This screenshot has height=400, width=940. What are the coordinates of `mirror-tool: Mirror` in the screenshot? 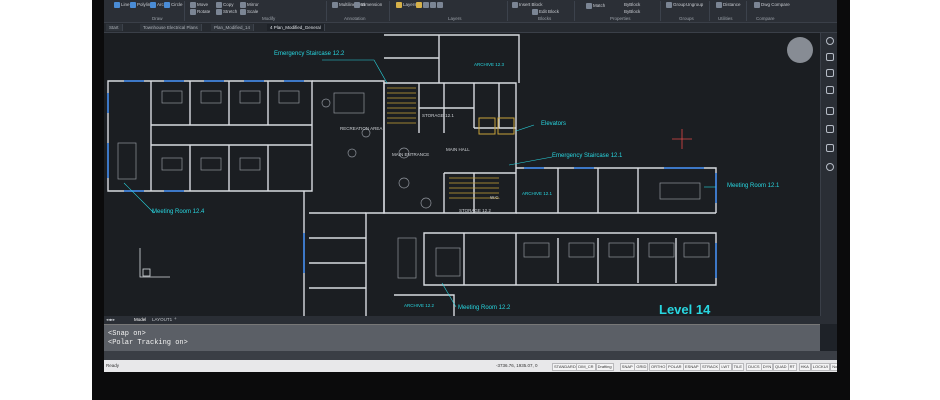 It's located at (249, 5).